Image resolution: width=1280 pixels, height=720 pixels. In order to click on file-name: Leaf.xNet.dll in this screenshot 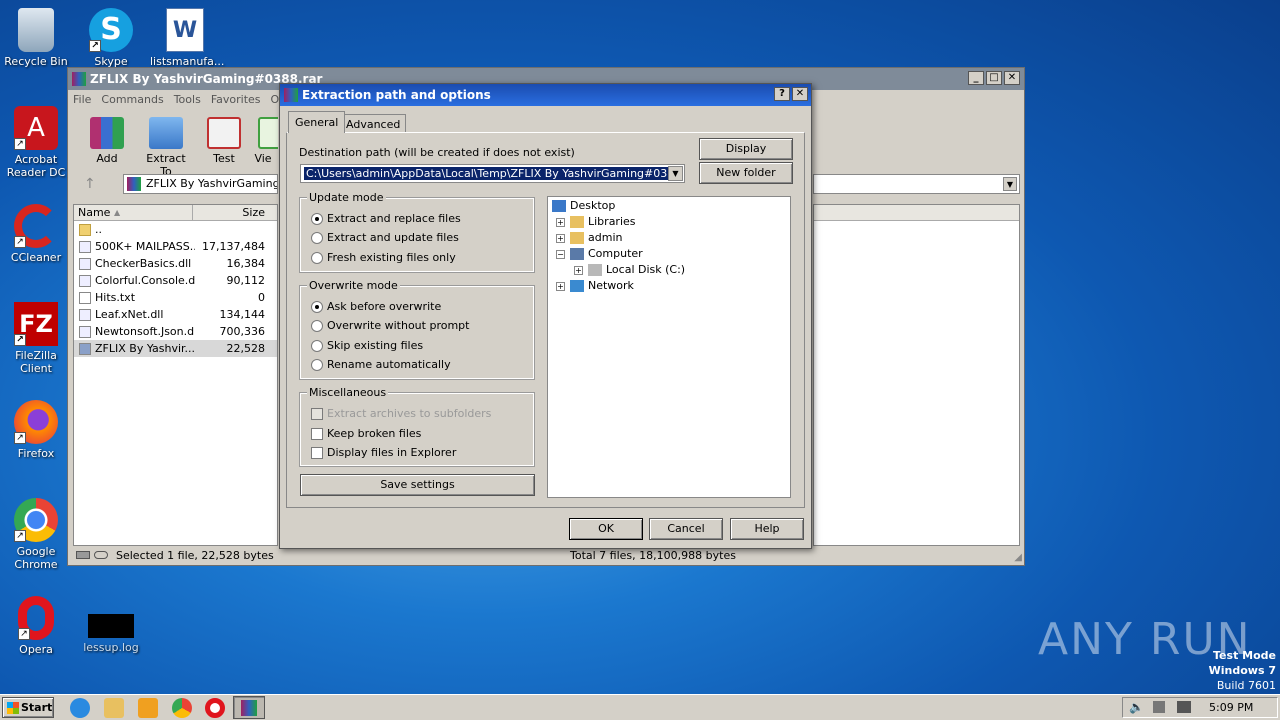, I will do `click(129, 314)`.